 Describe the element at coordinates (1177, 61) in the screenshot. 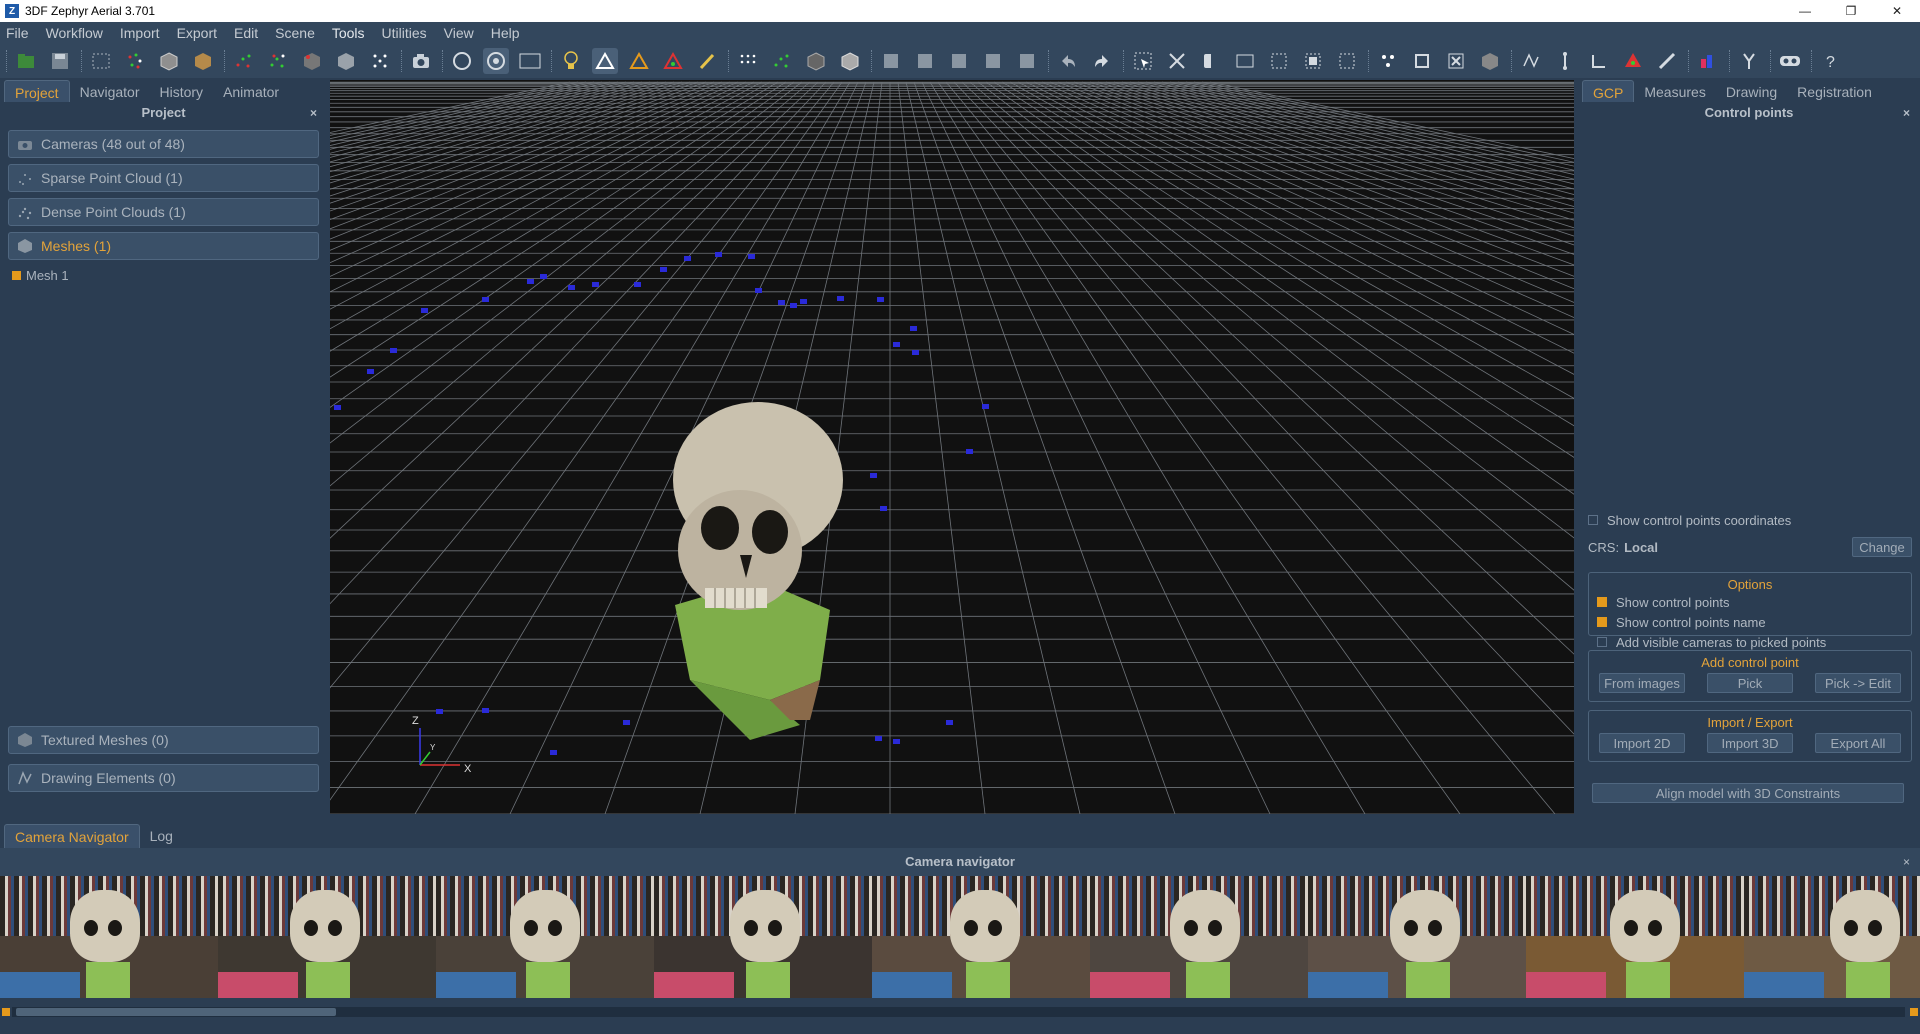

I see `deselect-icon` at that location.